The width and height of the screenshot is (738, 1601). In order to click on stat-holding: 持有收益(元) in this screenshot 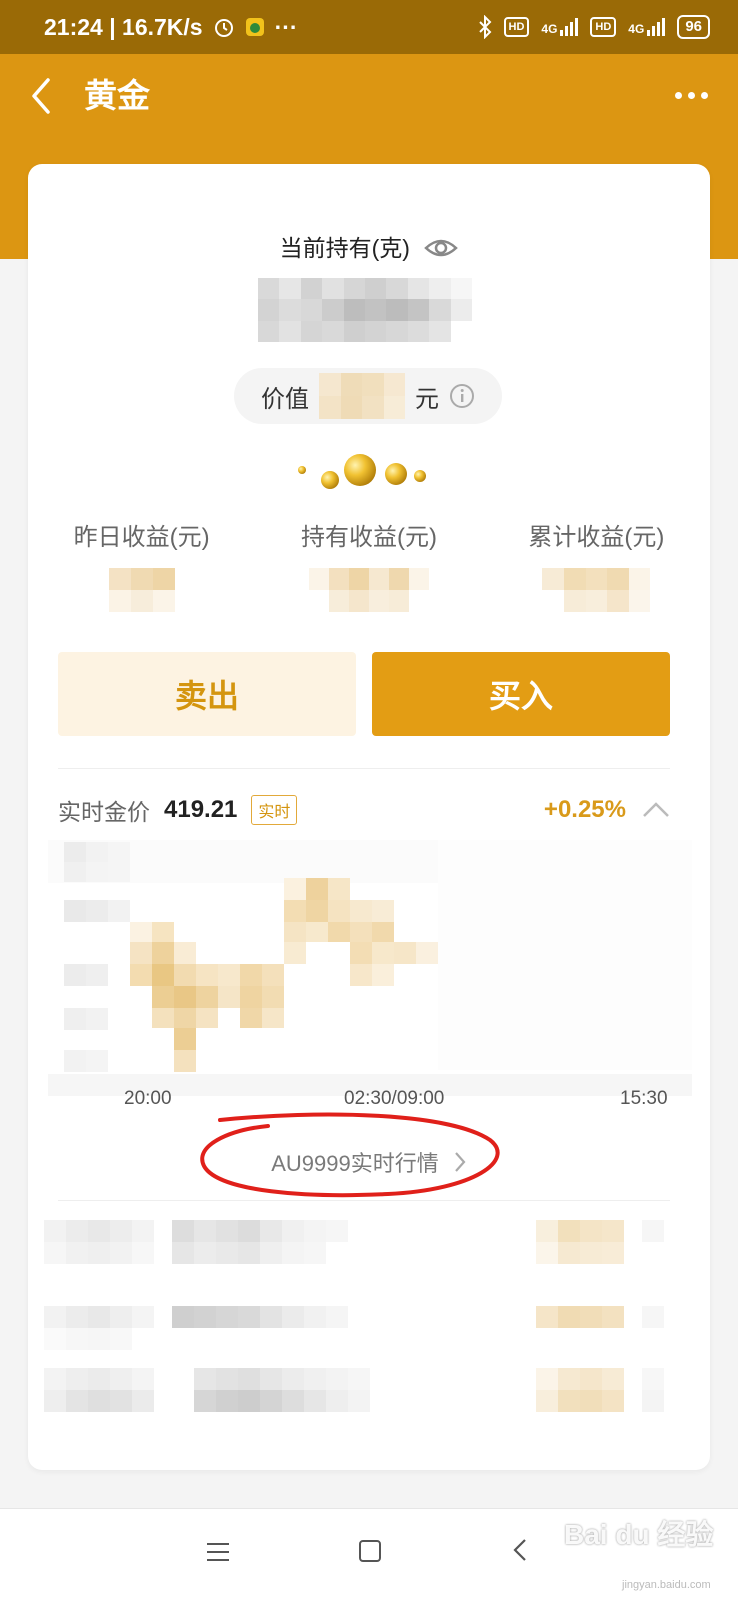, I will do `click(368, 566)`.